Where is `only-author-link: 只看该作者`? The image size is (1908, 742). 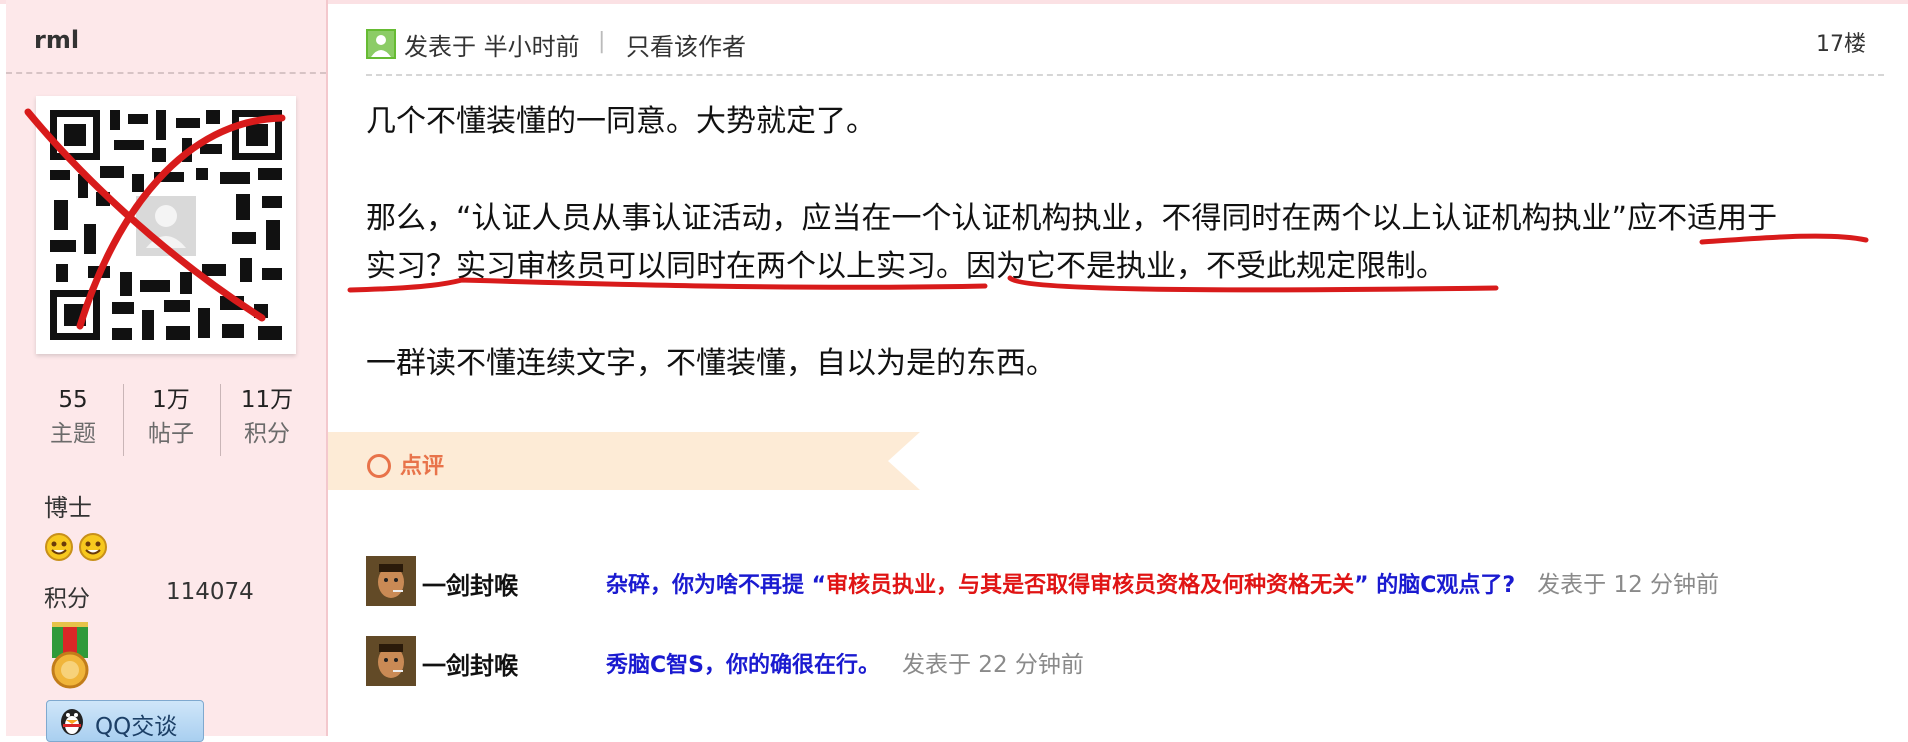
only-author-link: 只看该作者 is located at coordinates (686, 44).